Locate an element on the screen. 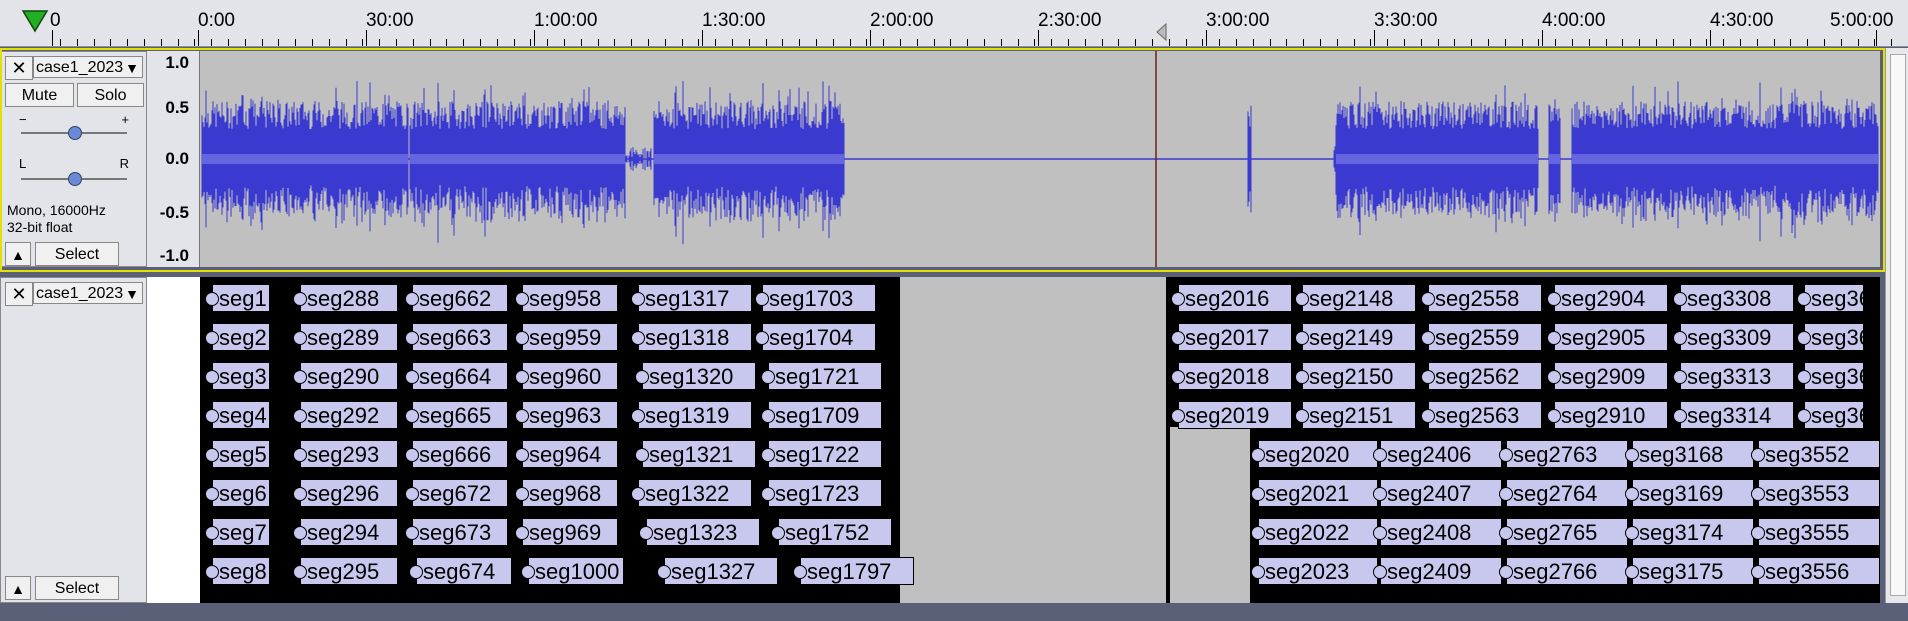  scrollbar-thumb is located at coordinates (1898, 325).